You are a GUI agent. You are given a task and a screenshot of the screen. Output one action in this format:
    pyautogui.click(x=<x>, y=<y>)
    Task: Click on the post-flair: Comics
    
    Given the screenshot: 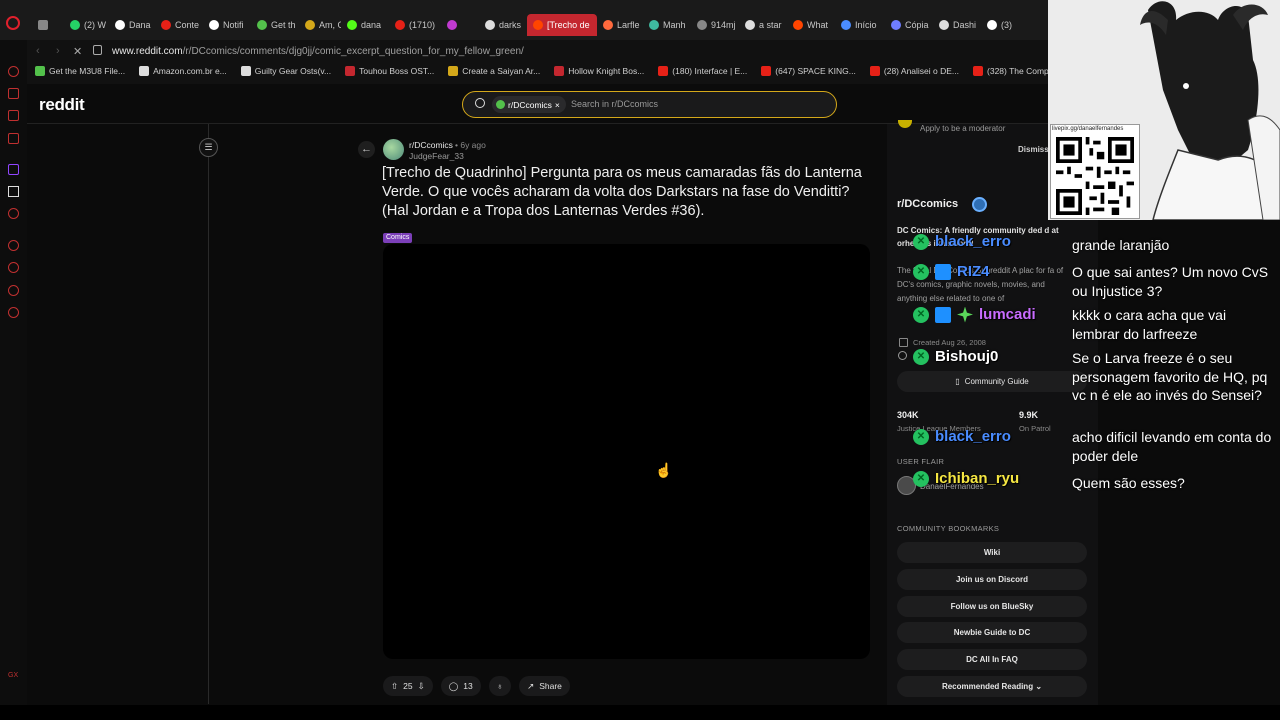 What is the action you would take?
    pyautogui.click(x=398, y=238)
    